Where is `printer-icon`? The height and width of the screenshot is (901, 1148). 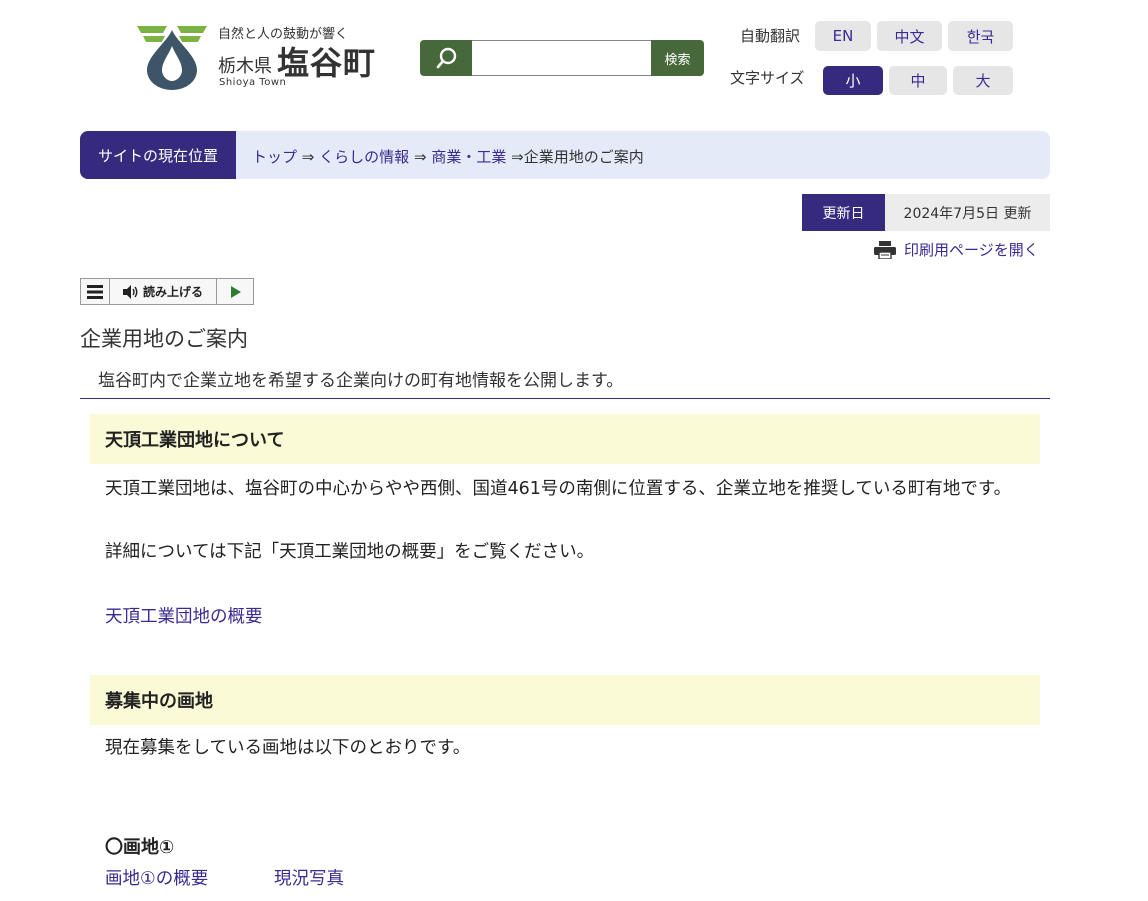 printer-icon is located at coordinates (885, 249).